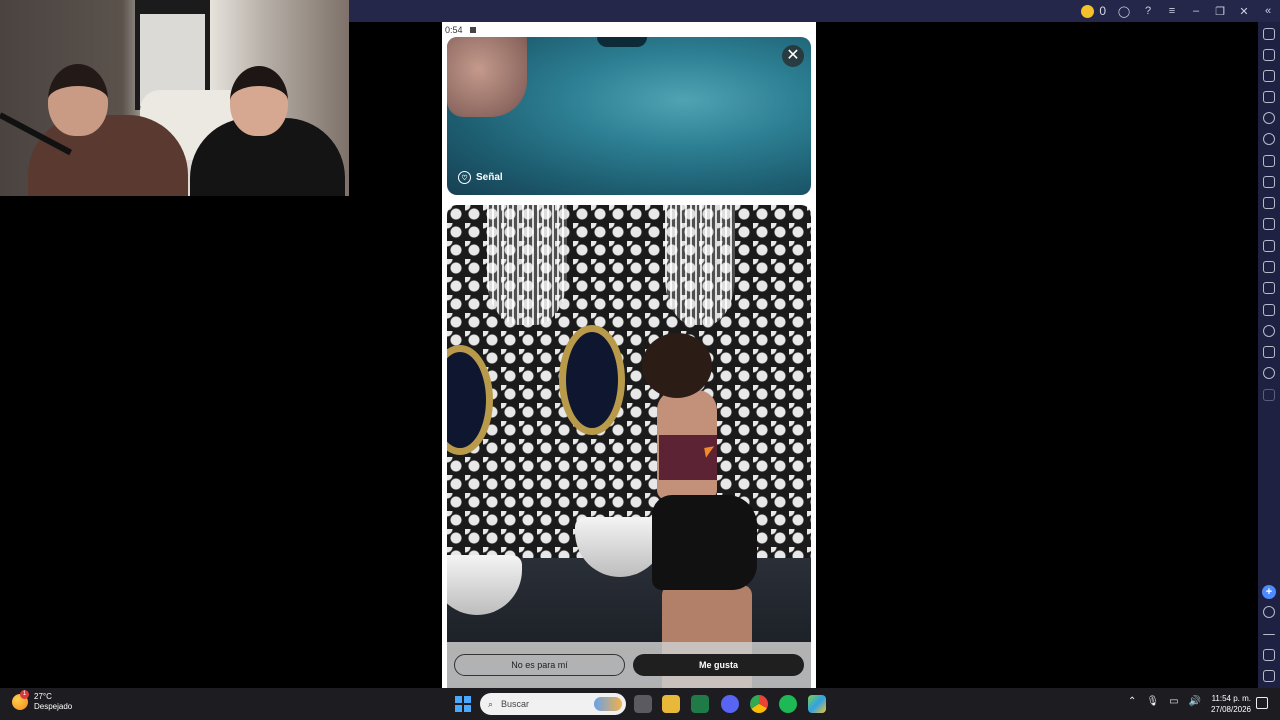  Describe the element at coordinates (1269, 118) in the screenshot. I see `rotate-icon` at that location.